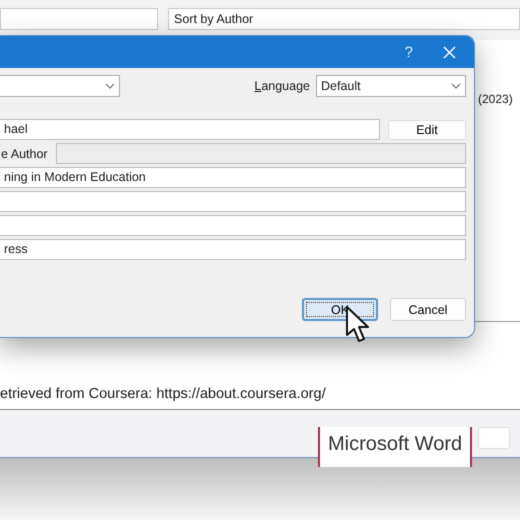 This screenshot has height=520, width=520. I want to click on text-field, so click(79, 19).